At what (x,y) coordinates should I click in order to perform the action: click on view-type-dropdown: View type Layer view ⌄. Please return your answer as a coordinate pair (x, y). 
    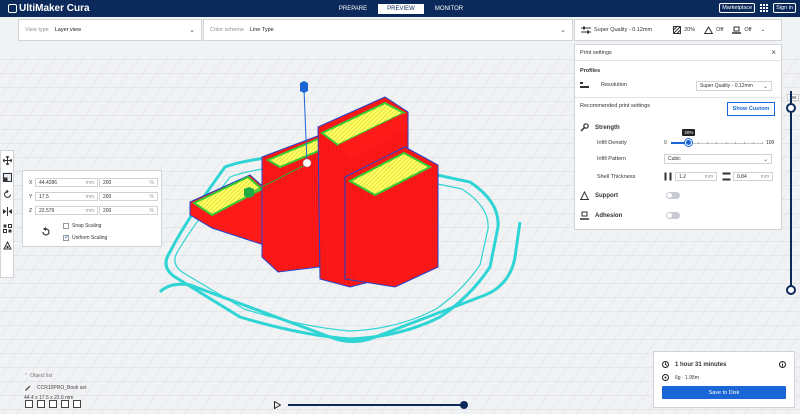
    Looking at the image, I should click on (110, 30).